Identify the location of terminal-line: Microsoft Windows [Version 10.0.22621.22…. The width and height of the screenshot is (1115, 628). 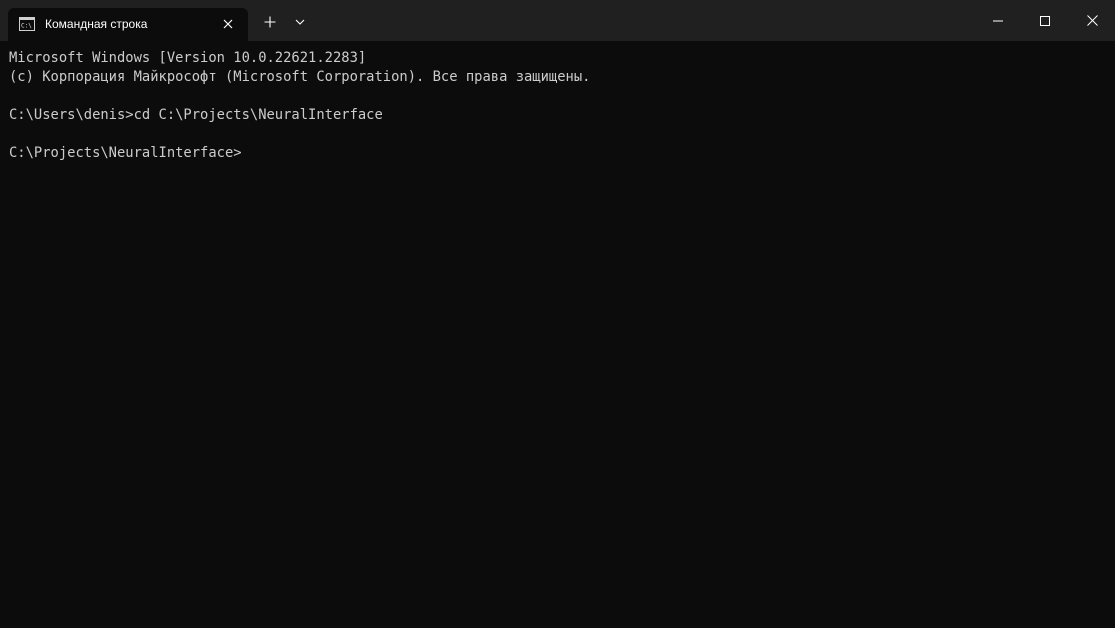
(188, 58).